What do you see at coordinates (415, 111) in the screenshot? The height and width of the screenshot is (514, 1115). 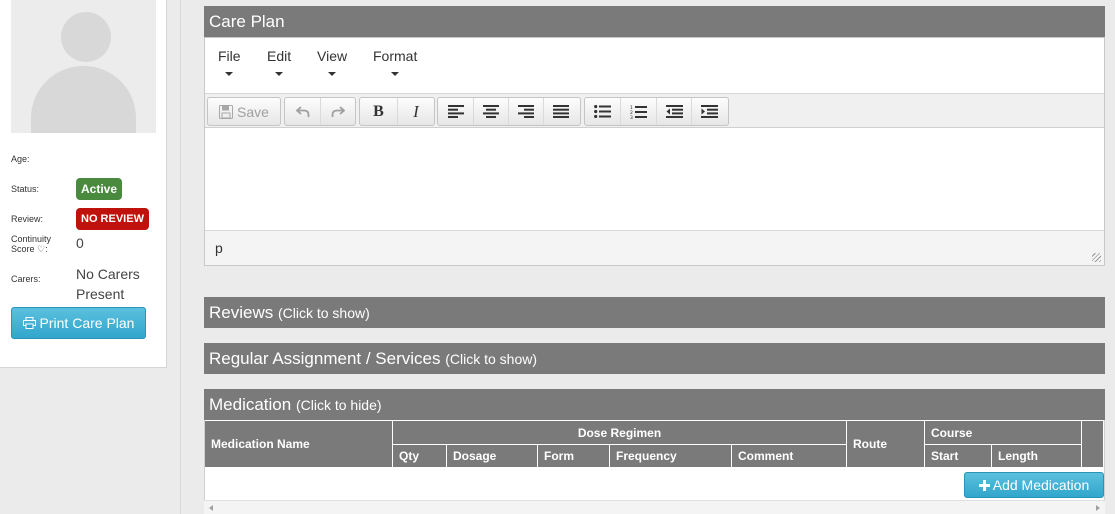 I see `italic-button: I` at bounding box center [415, 111].